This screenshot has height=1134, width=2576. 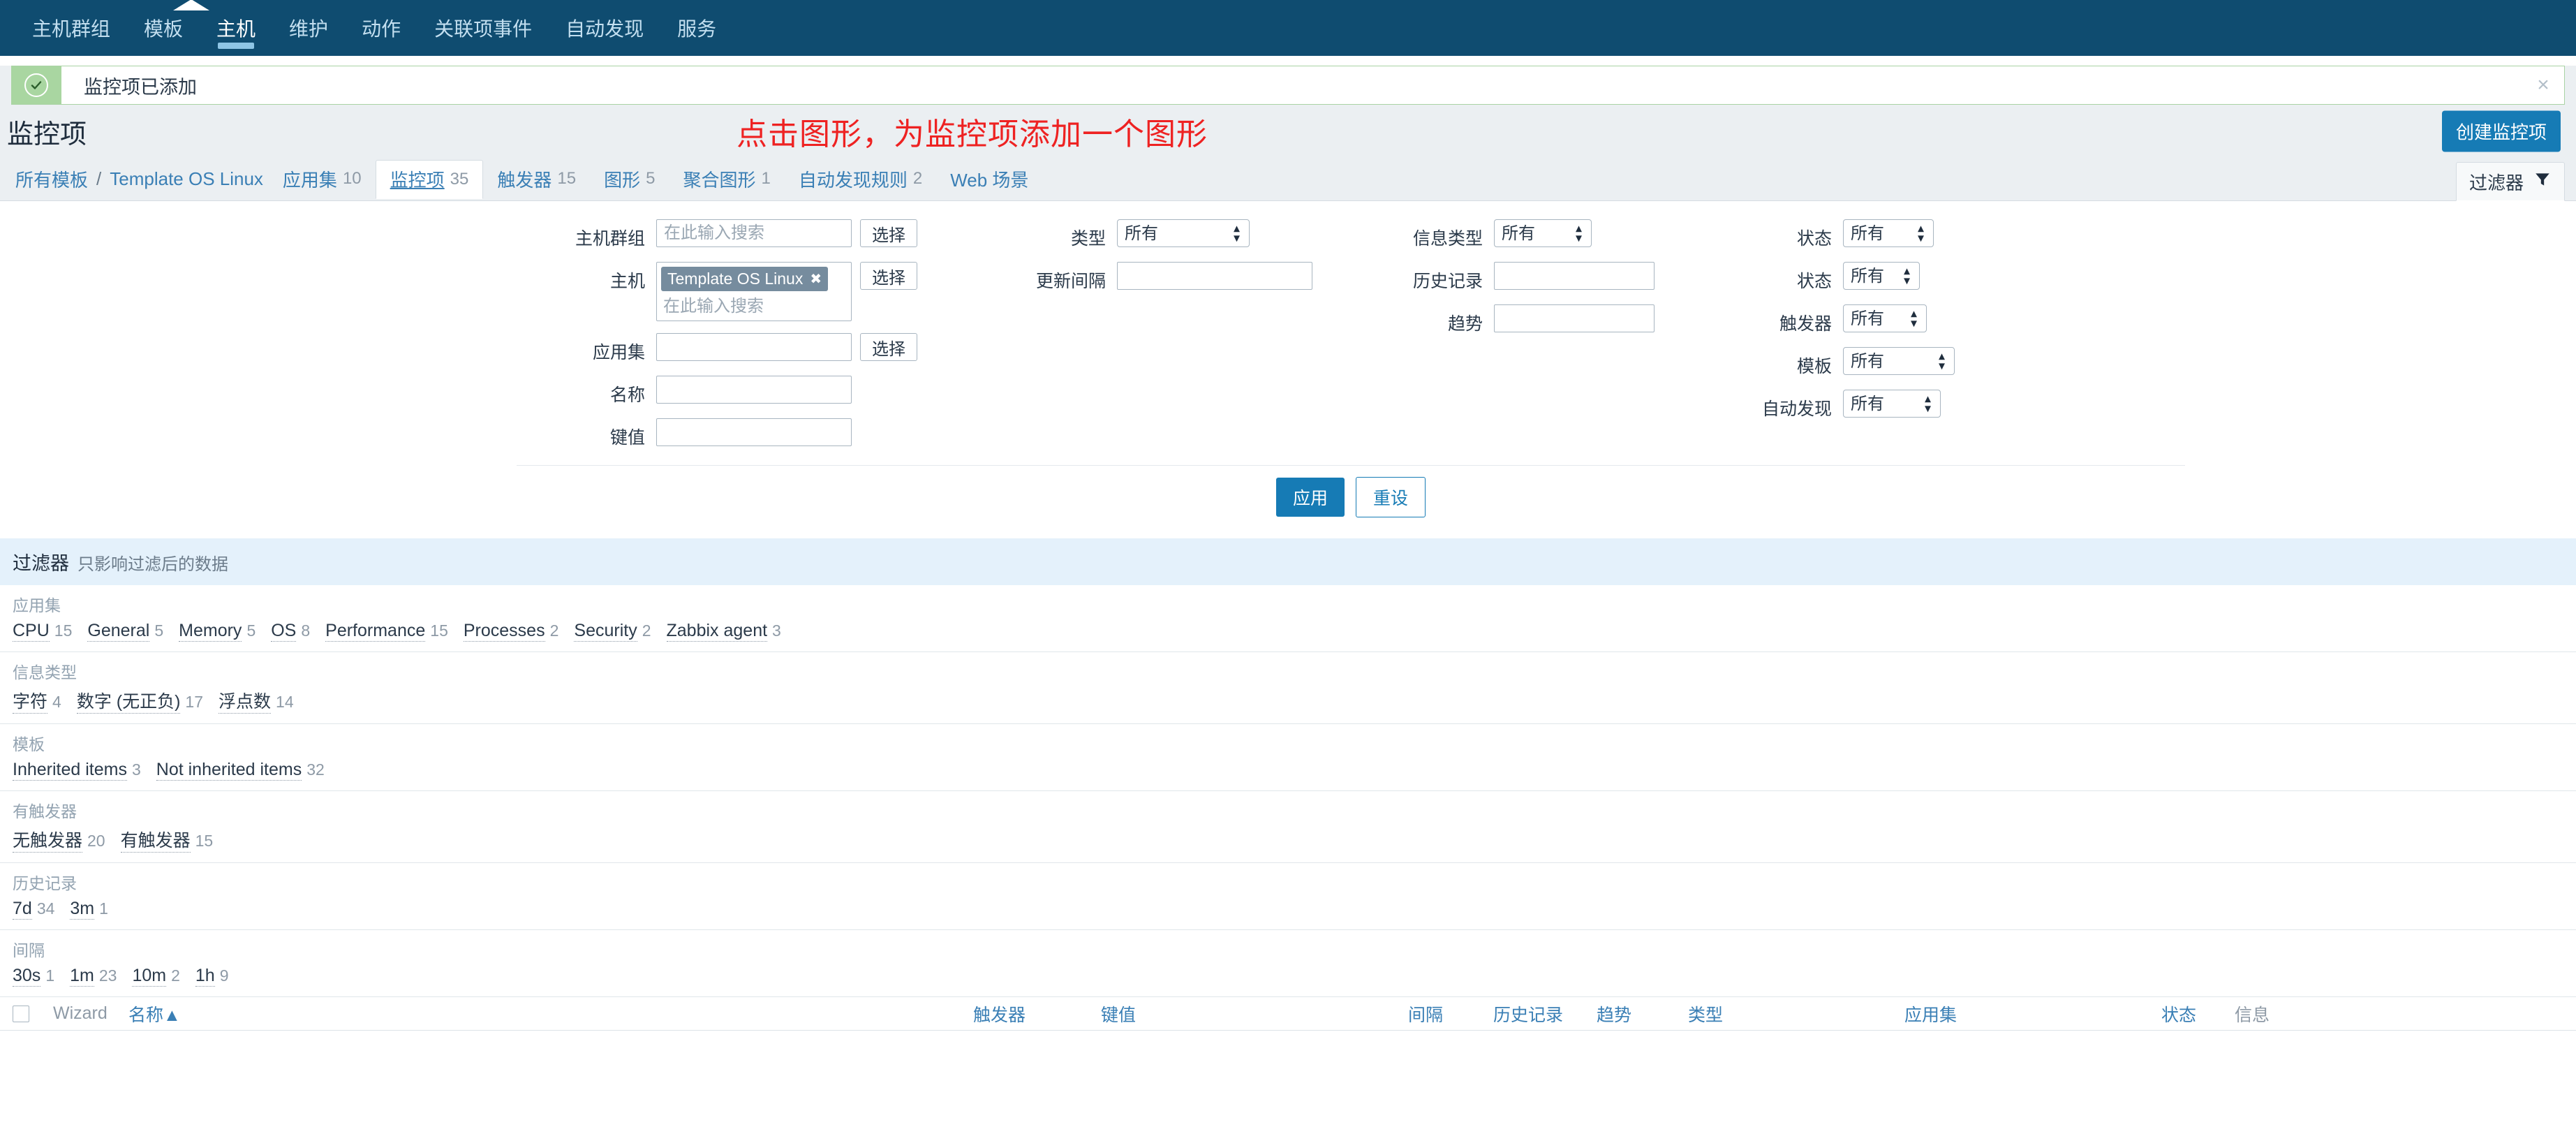 I want to click on subfilter-link-label: 7d, so click(x=22, y=909).